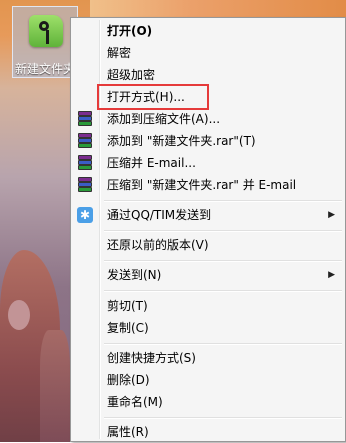 The height and width of the screenshot is (443, 346). Describe the element at coordinates (19, 315) in the screenshot. I see `rock-formation-highlight` at that location.